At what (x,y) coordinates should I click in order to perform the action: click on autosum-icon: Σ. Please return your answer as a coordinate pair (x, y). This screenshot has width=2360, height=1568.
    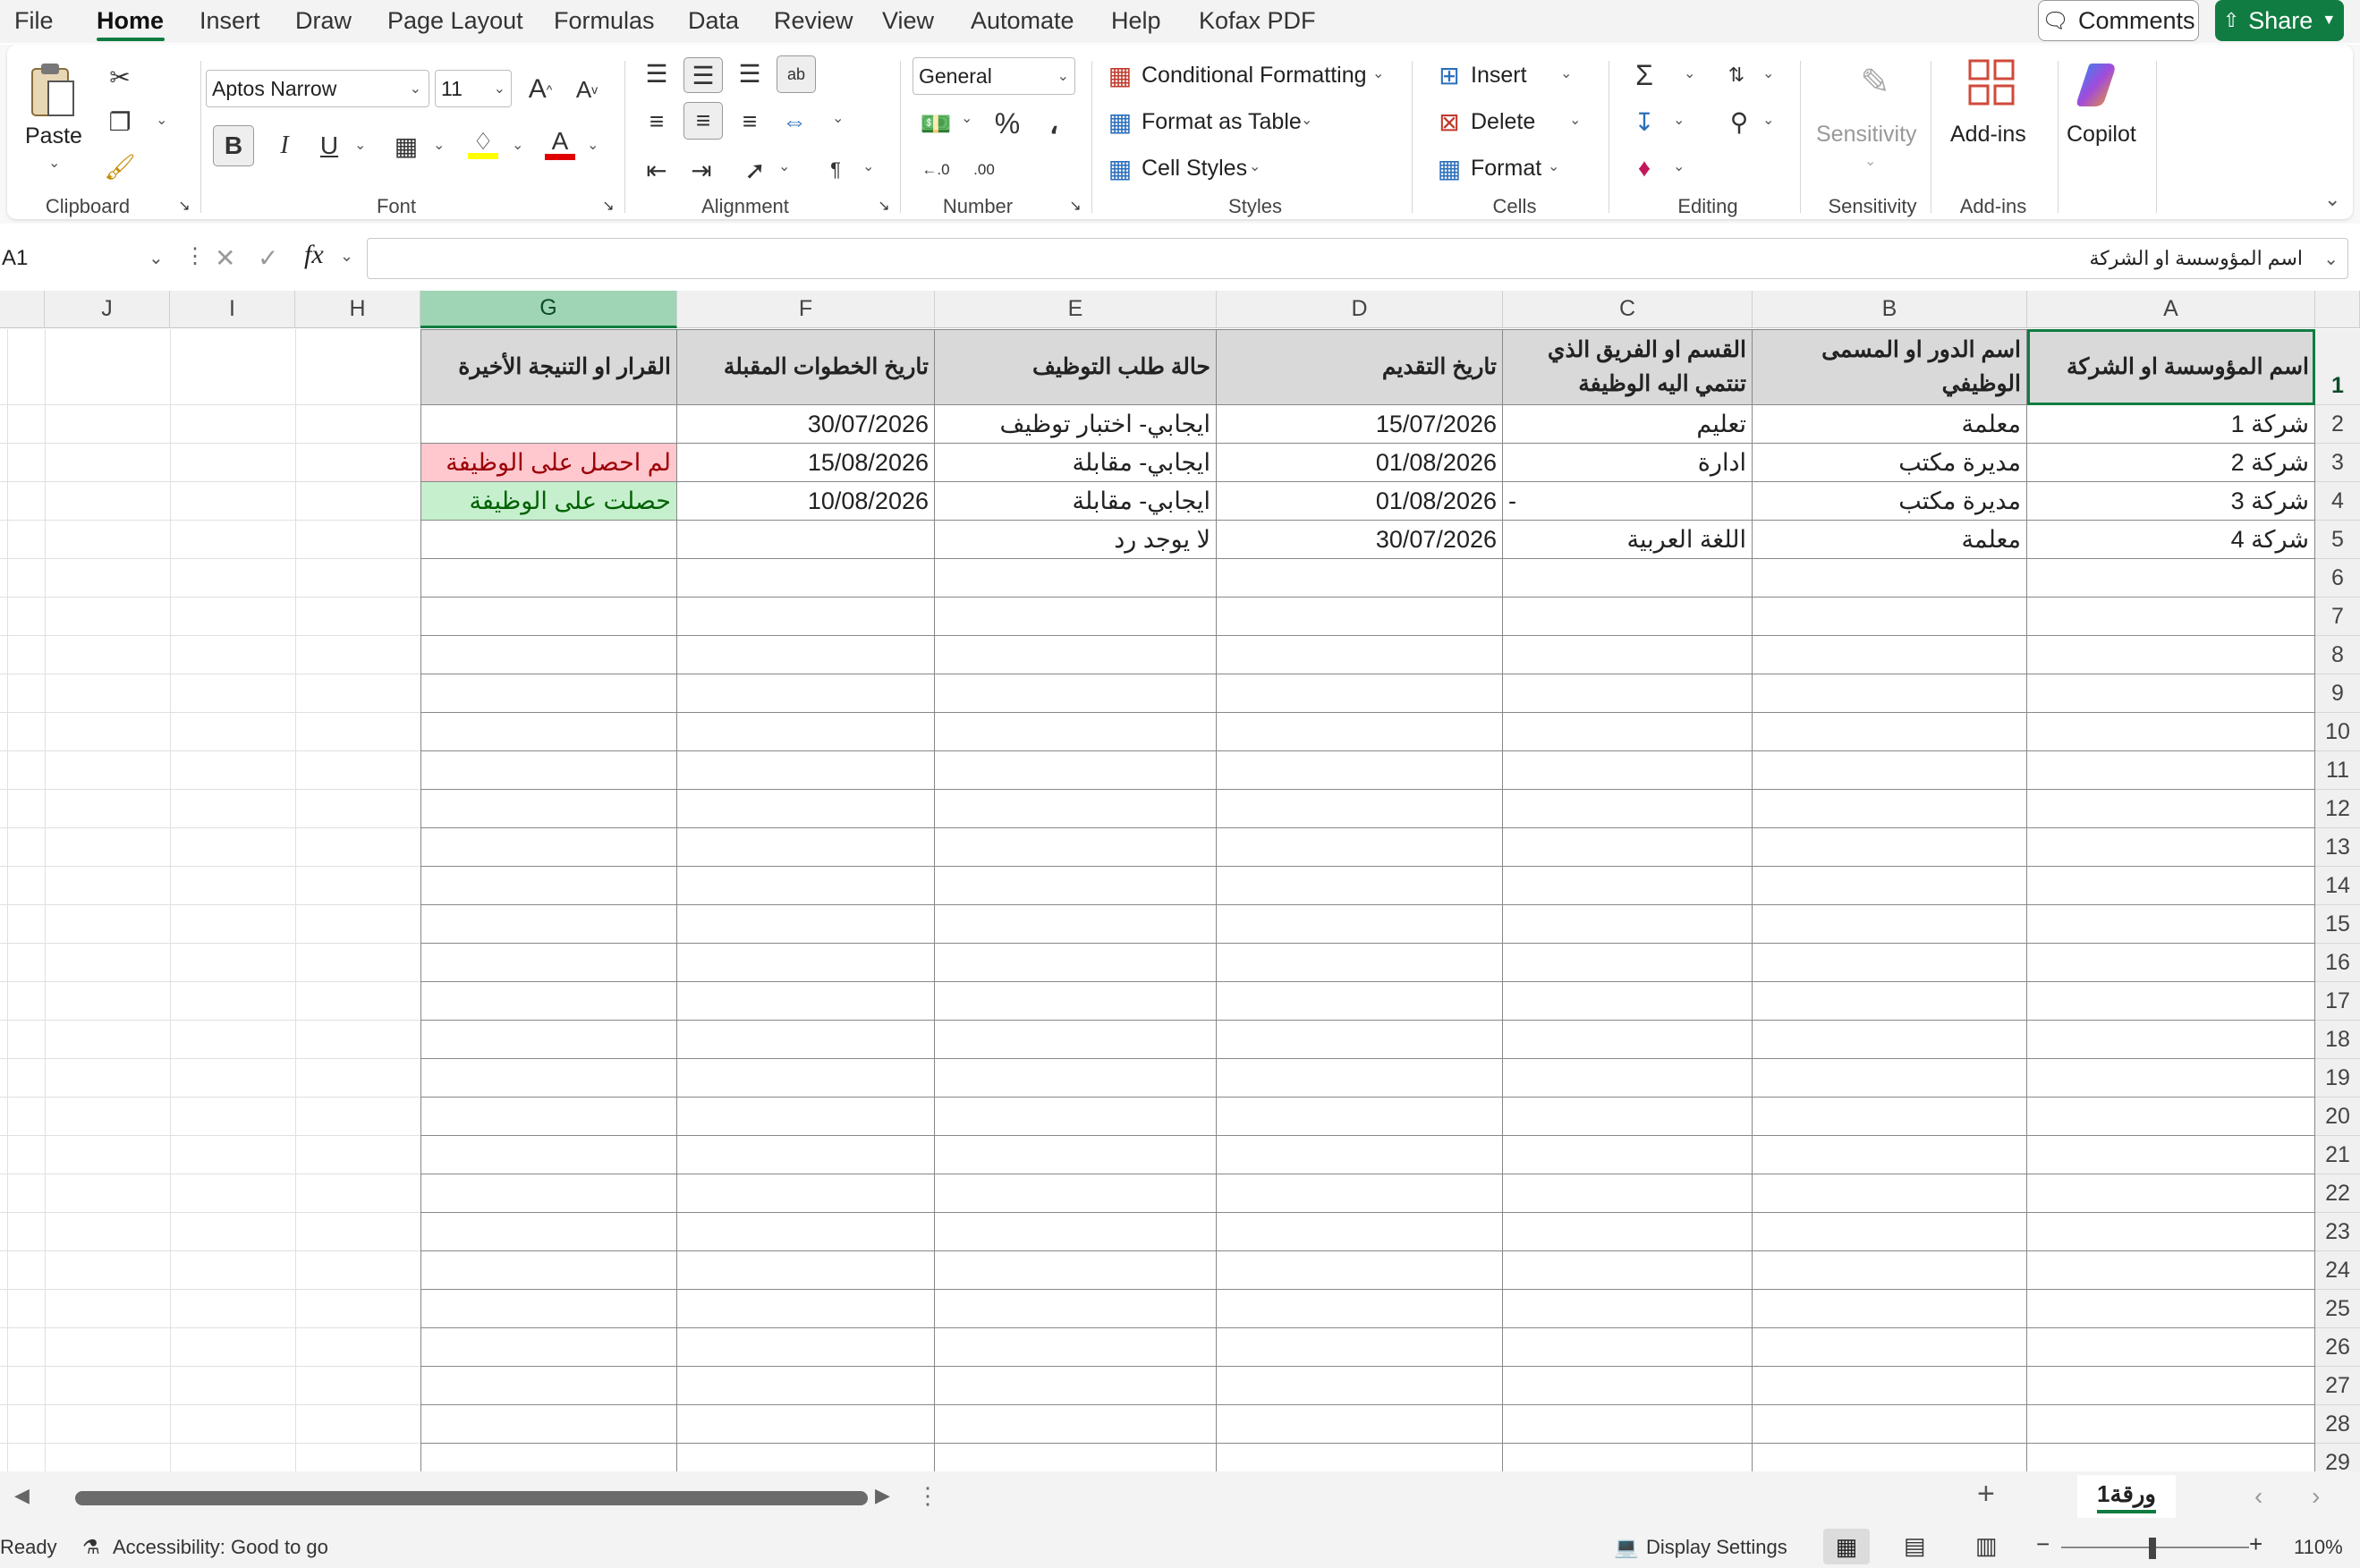
    Looking at the image, I should click on (1644, 75).